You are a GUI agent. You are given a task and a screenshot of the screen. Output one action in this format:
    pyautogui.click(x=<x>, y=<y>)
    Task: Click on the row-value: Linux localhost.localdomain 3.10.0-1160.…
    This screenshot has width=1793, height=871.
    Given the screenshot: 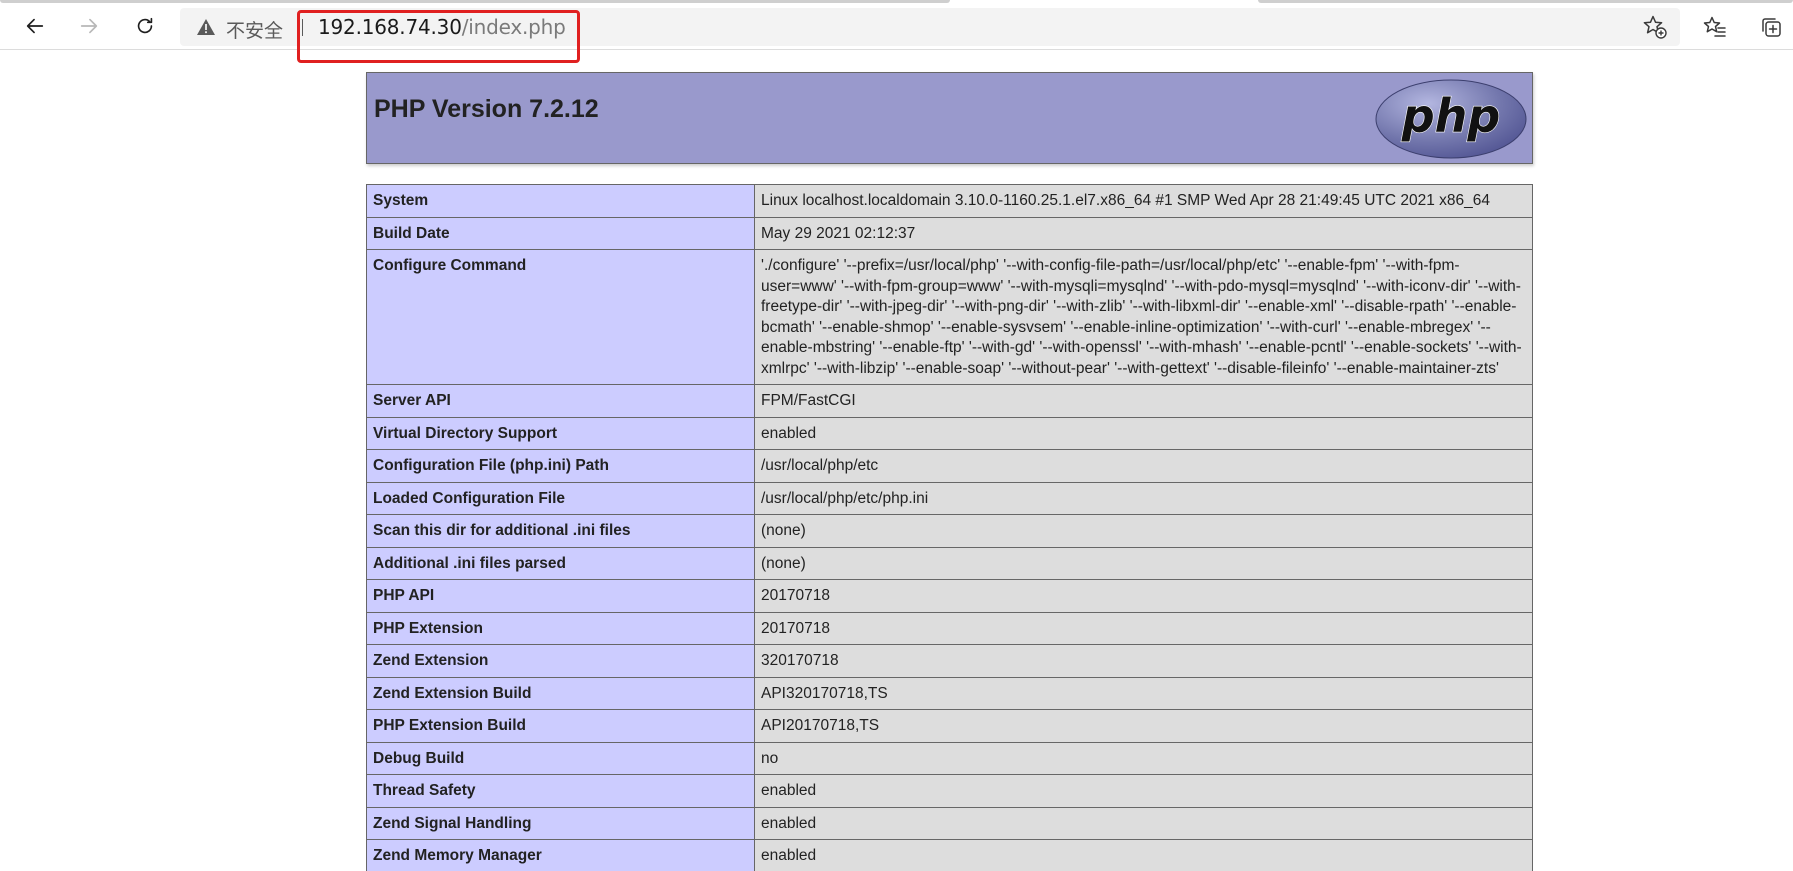 What is the action you would take?
    pyautogui.click(x=1143, y=201)
    